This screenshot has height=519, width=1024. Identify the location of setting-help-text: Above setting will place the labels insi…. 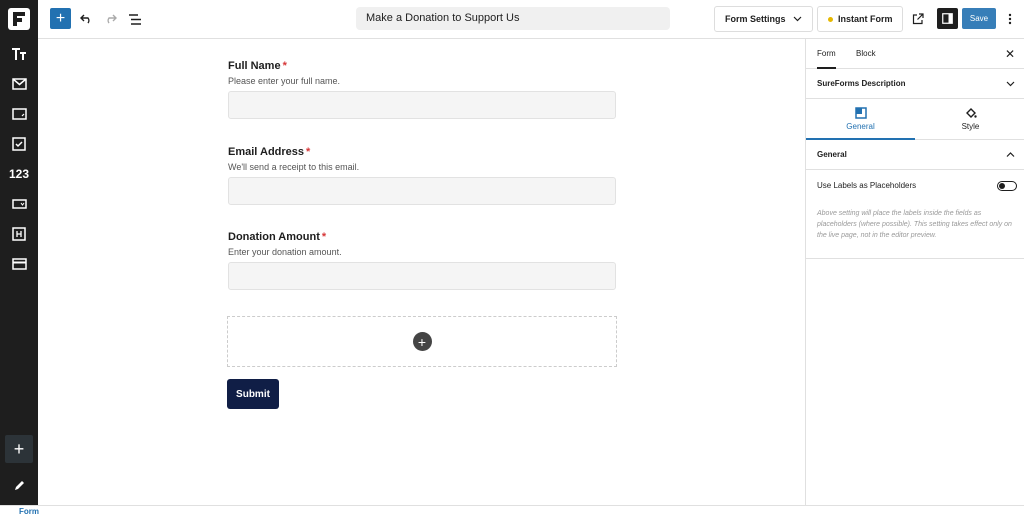
(914, 224).